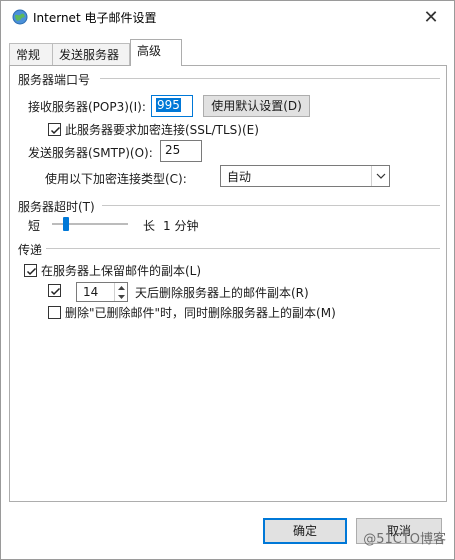  I want to click on leave-copy-label: 在服务器上保留邮件的副本(L), so click(121, 271).